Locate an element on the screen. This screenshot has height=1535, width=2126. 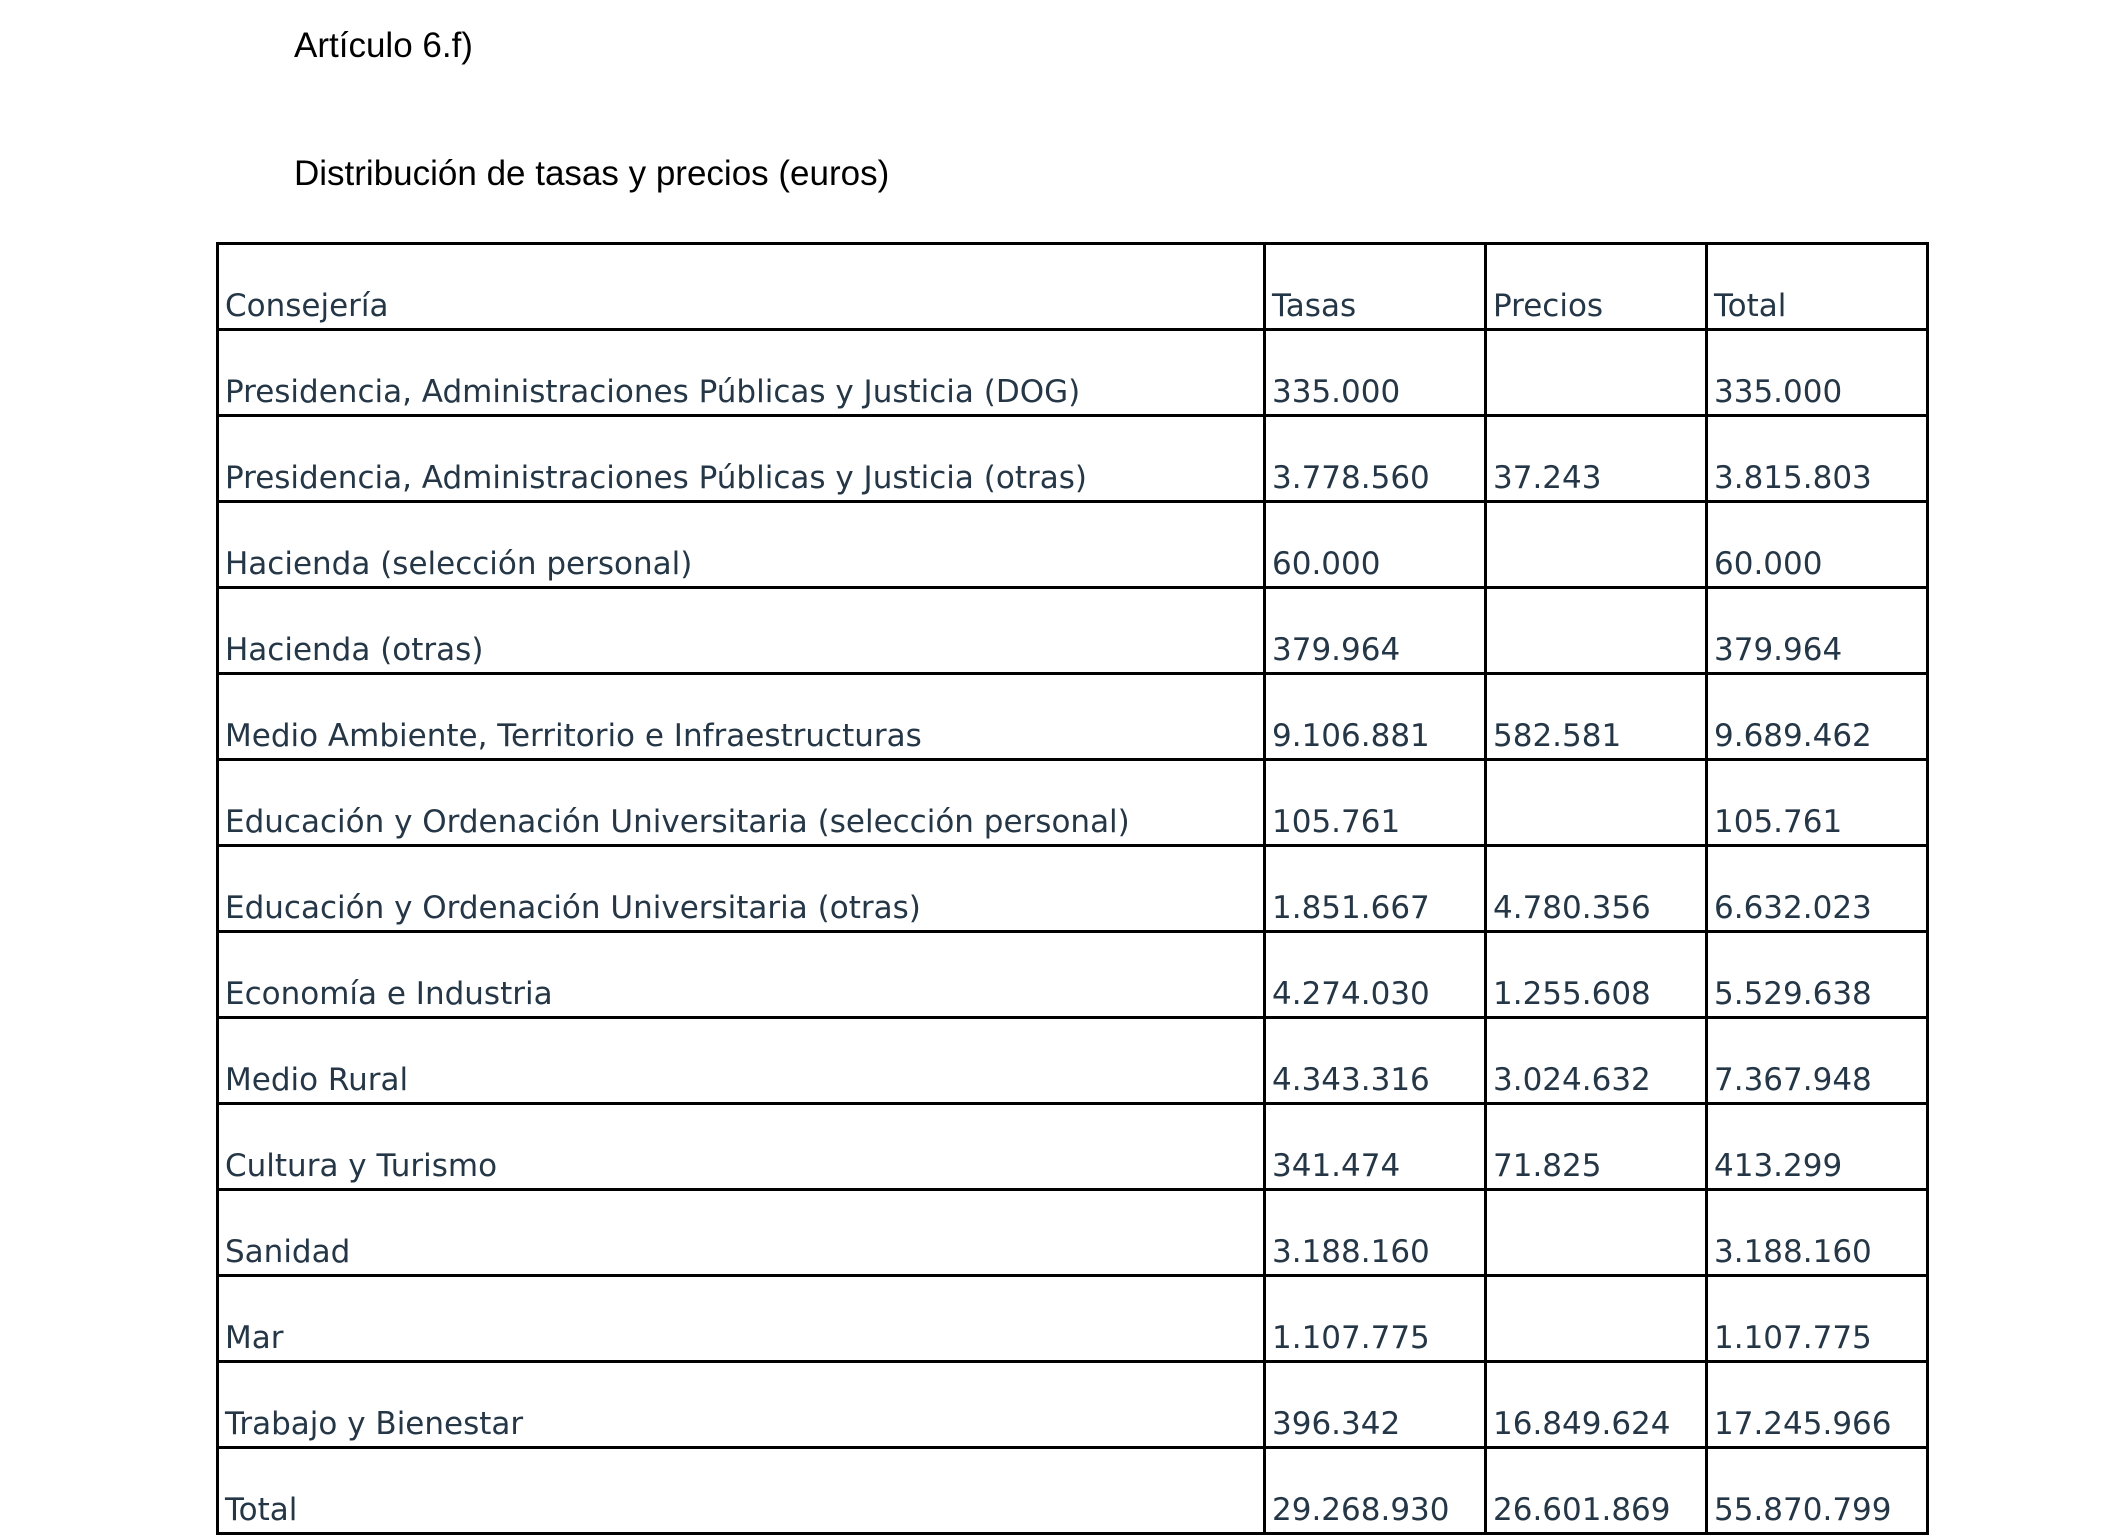
cell-tasas: 9.106.881 is located at coordinates (1375, 716).